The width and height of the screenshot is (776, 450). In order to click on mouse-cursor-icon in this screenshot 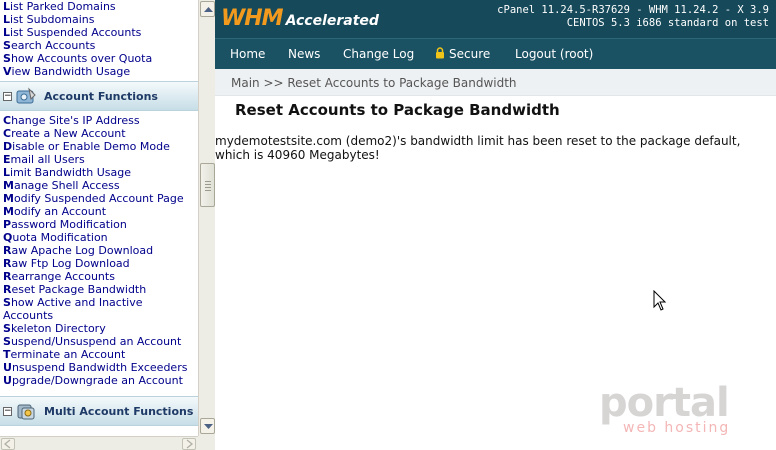, I will do `click(660, 300)`.